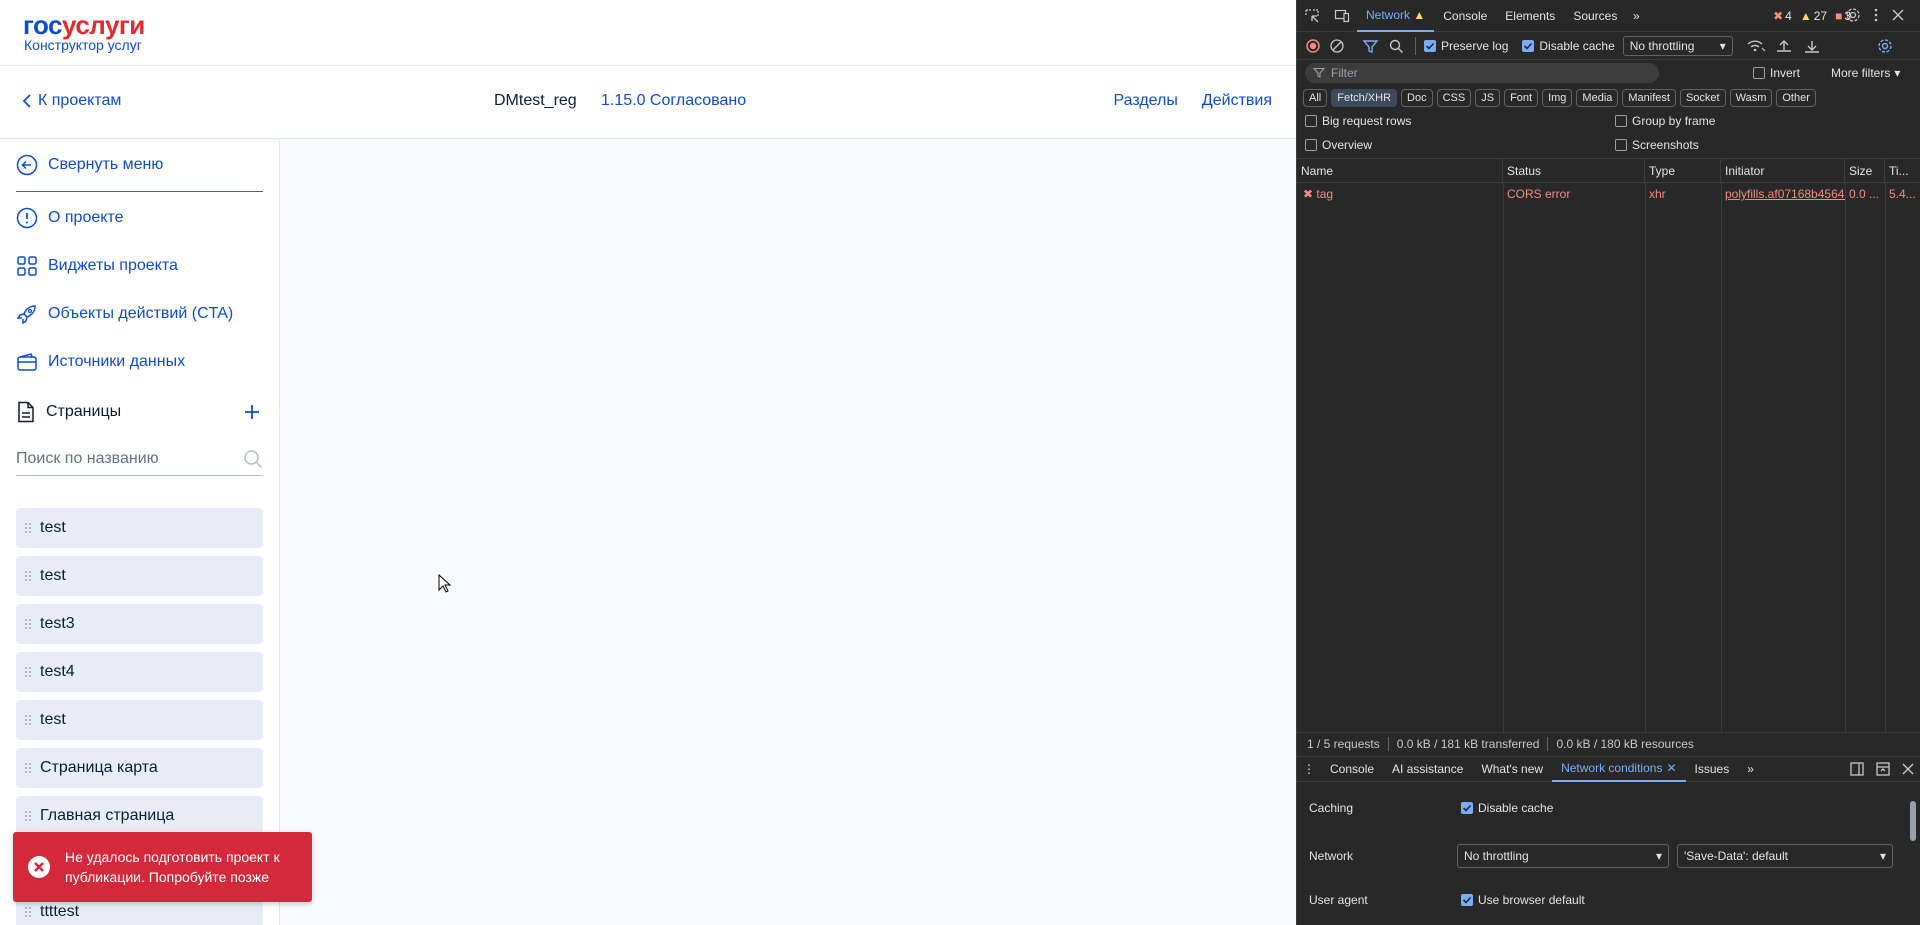 The width and height of the screenshot is (1920, 925). Describe the element at coordinates (97, 266) in the screenshot. I see `sidebar-item-widgets: Виджеты проекта` at that location.